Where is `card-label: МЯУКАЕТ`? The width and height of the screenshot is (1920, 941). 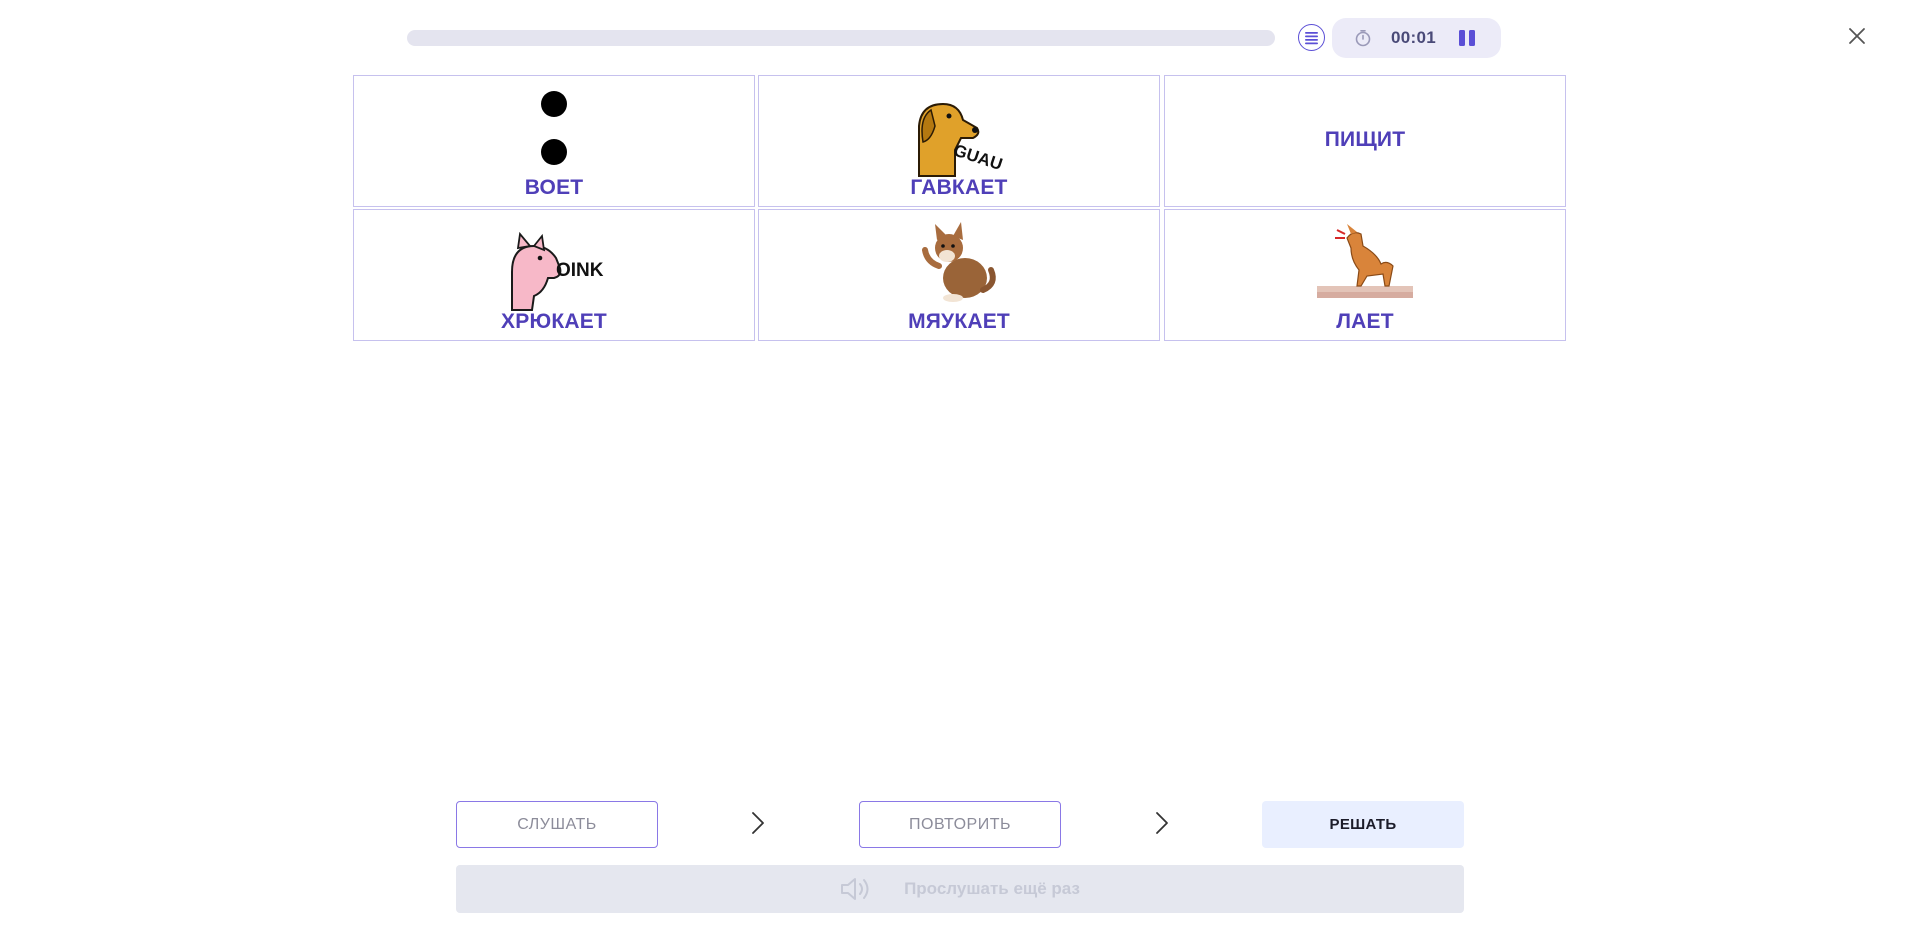 card-label: МЯУКАЕТ is located at coordinates (959, 321).